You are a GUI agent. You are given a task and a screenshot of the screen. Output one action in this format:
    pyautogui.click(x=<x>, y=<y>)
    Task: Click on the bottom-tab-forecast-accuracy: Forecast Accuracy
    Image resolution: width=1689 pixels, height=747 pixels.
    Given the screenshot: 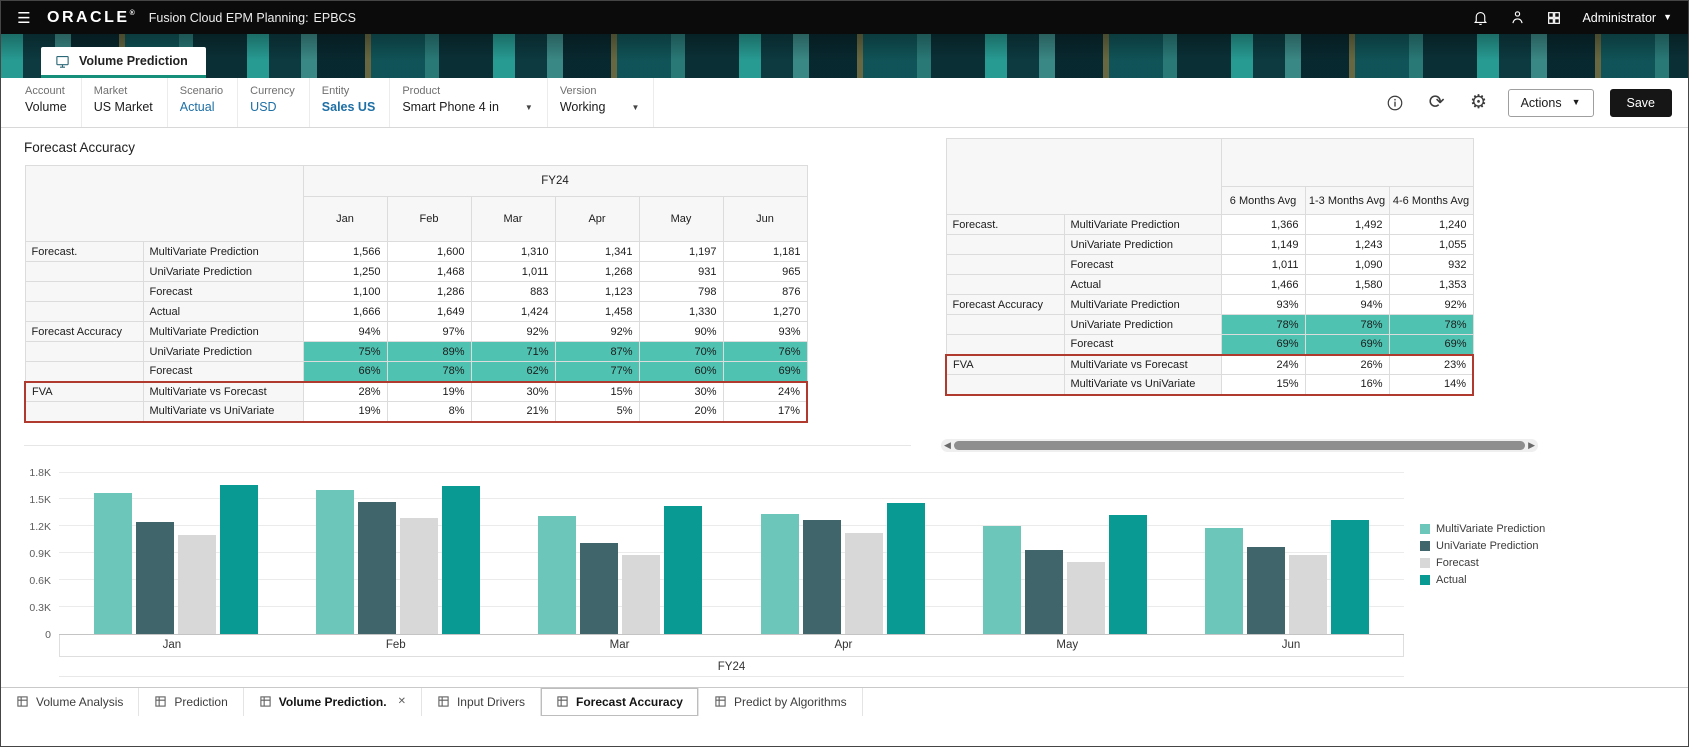 What is the action you would take?
    pyautogui.click(x=620, y=701)
    